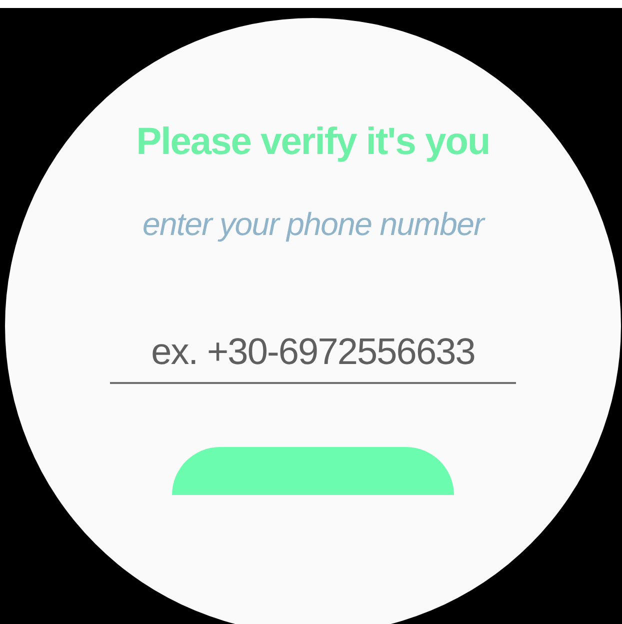 The width and height of the screenshot is (622, 624). Describe the element at coordinates (313, 356) in the screenshot. I see `phone-input-field: ex. +30-6972556633` at that location.